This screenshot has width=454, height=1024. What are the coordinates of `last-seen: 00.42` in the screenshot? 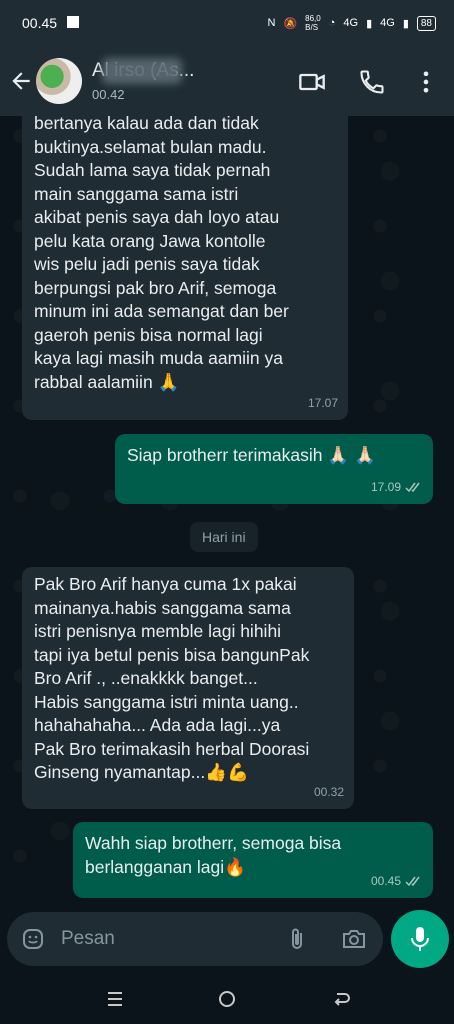 It's located at (108, 94).